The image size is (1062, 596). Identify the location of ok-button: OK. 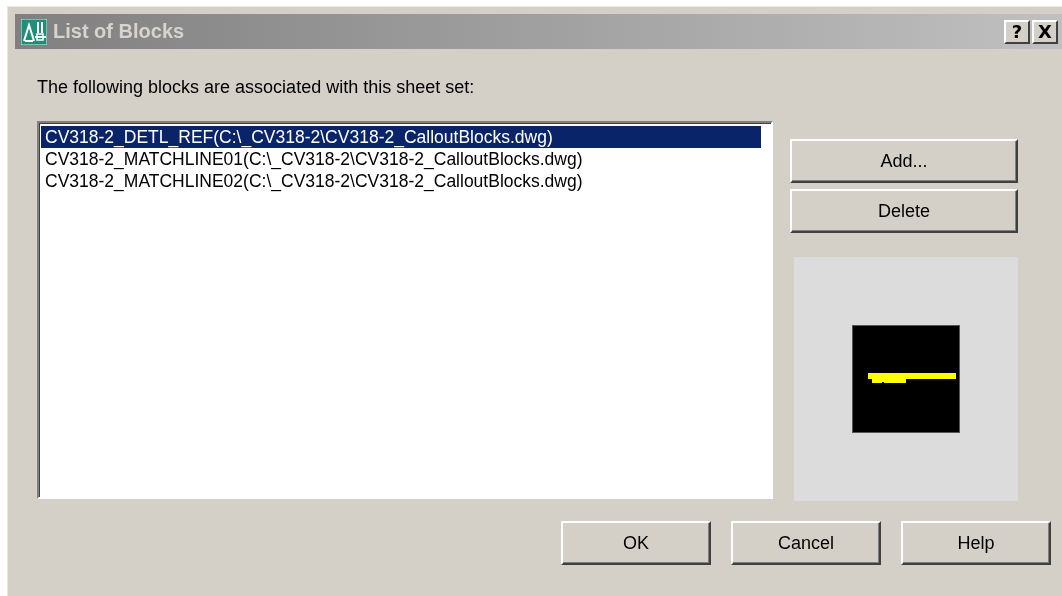
(636, 543).